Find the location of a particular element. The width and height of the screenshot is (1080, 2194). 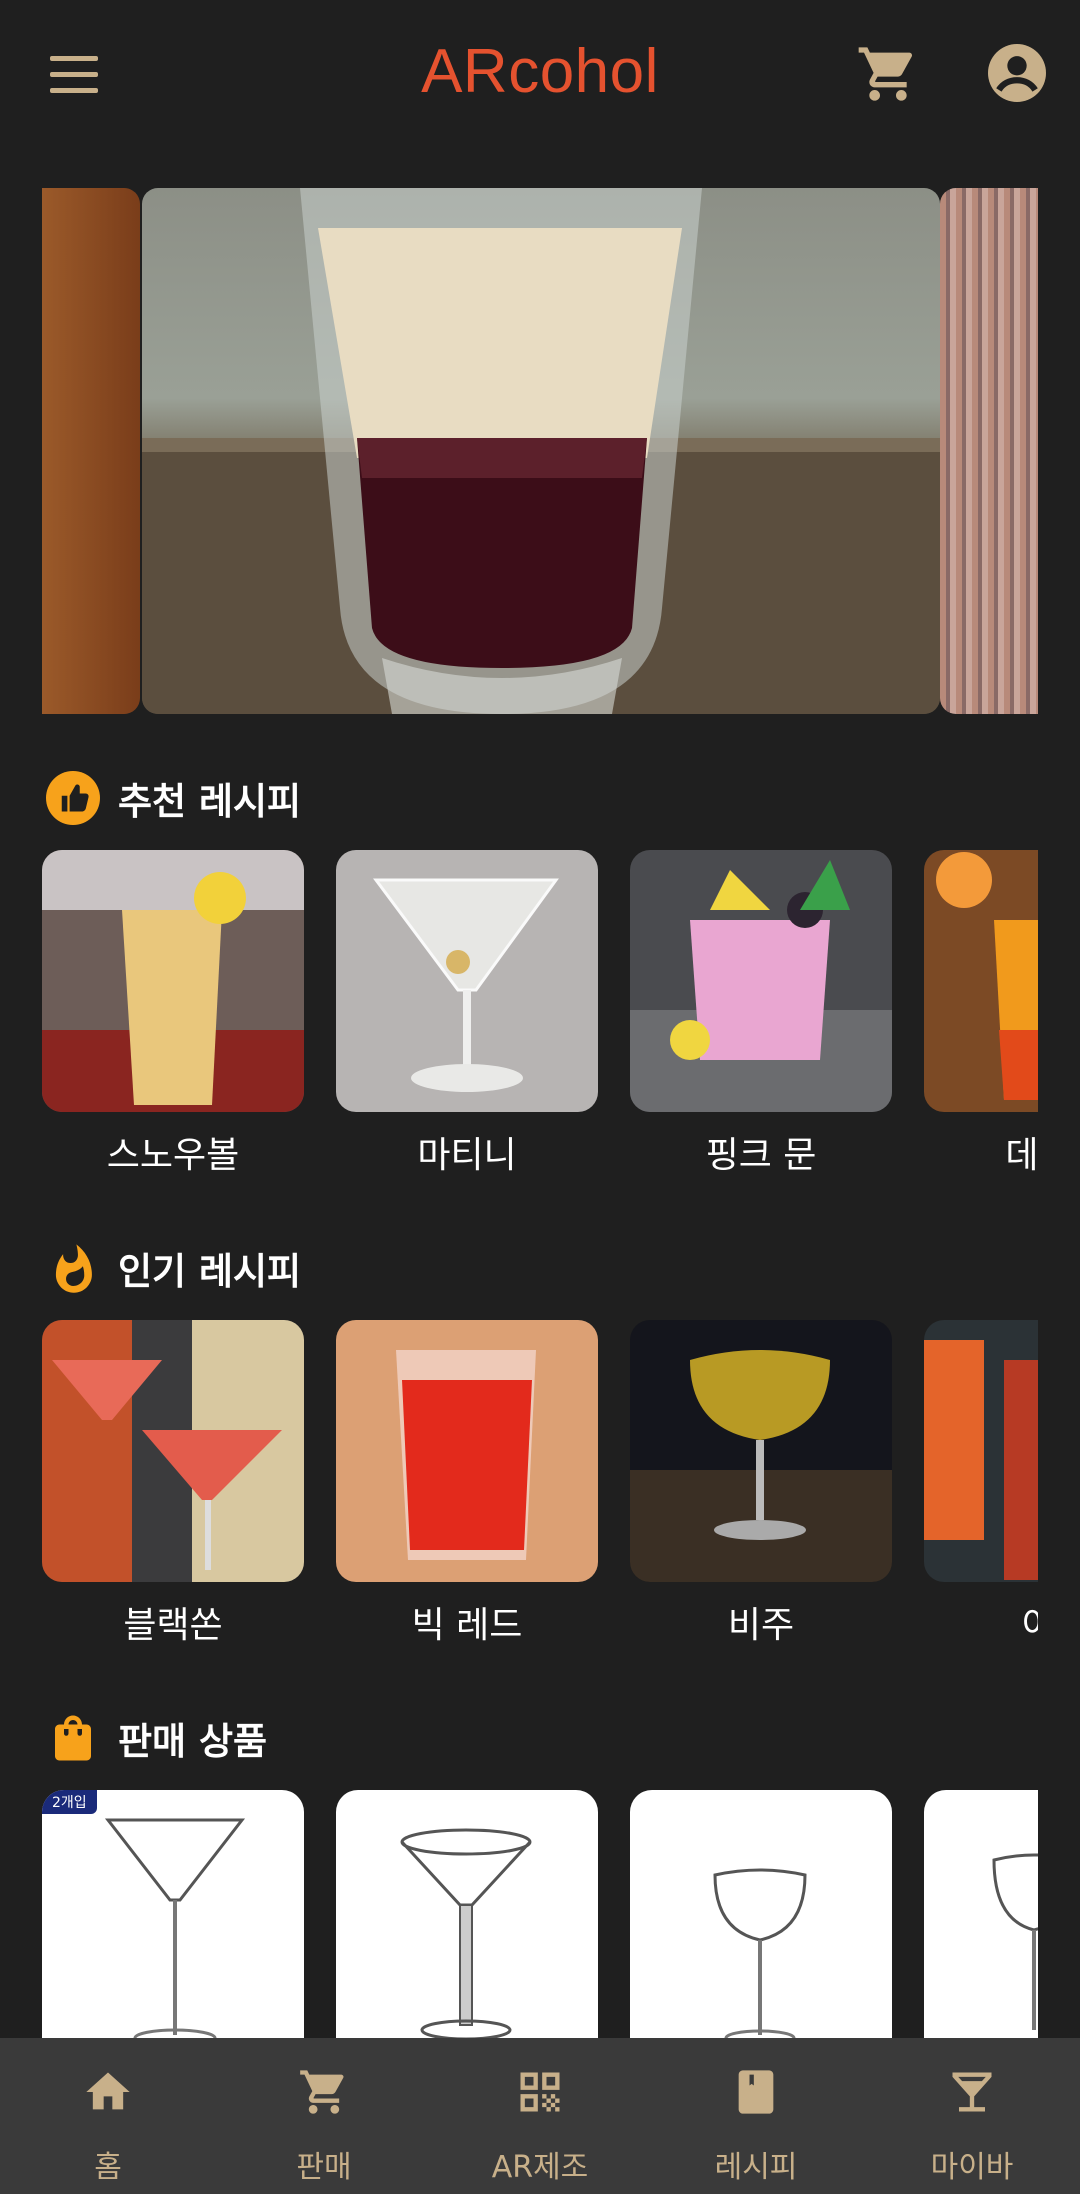

nav-ar: AR제조 is located at coordinates (540, 2116).